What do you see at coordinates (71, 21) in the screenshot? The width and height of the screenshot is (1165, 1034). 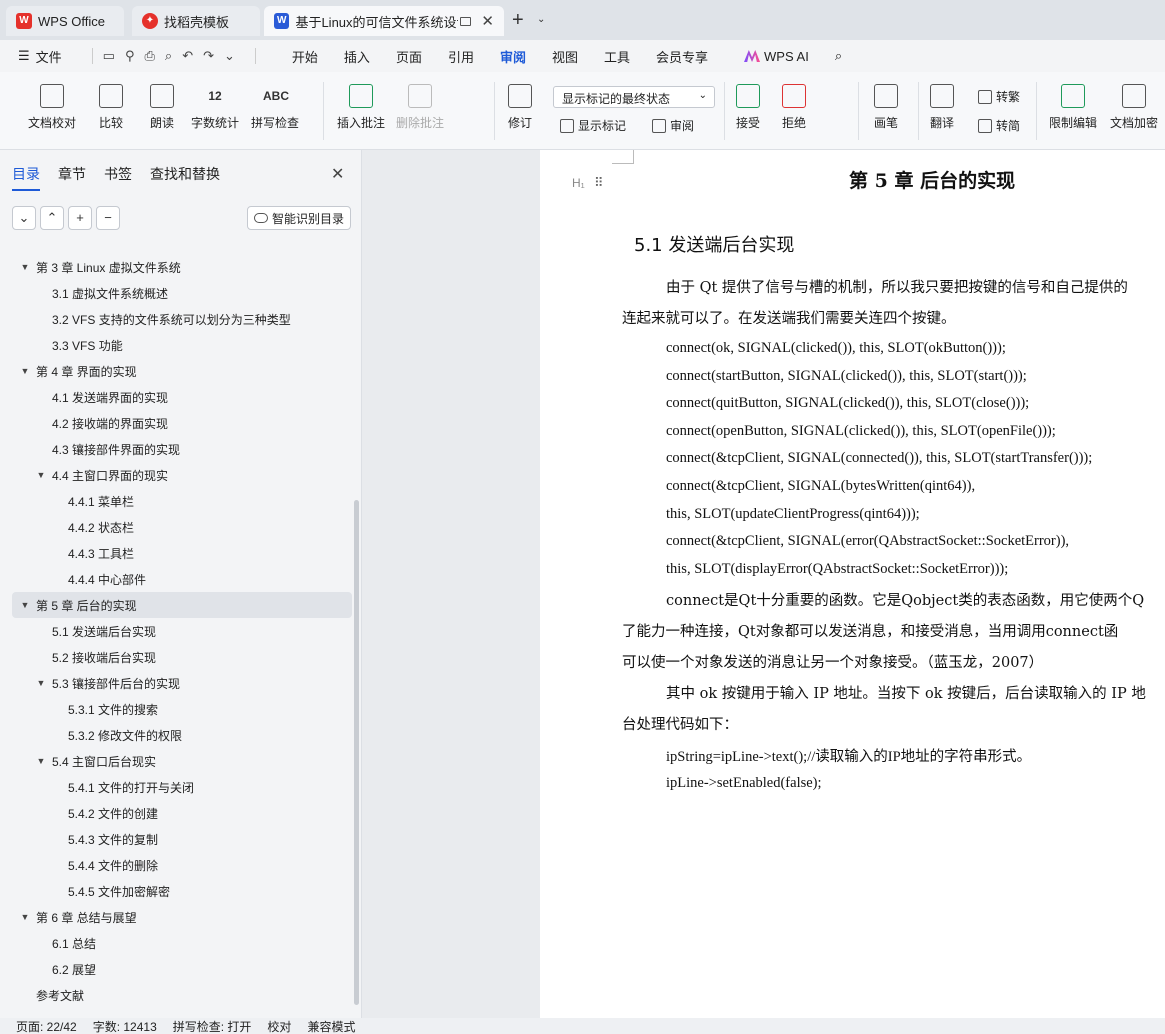 I see `tab-label: WPS Office` at bounding box center [71, 21].